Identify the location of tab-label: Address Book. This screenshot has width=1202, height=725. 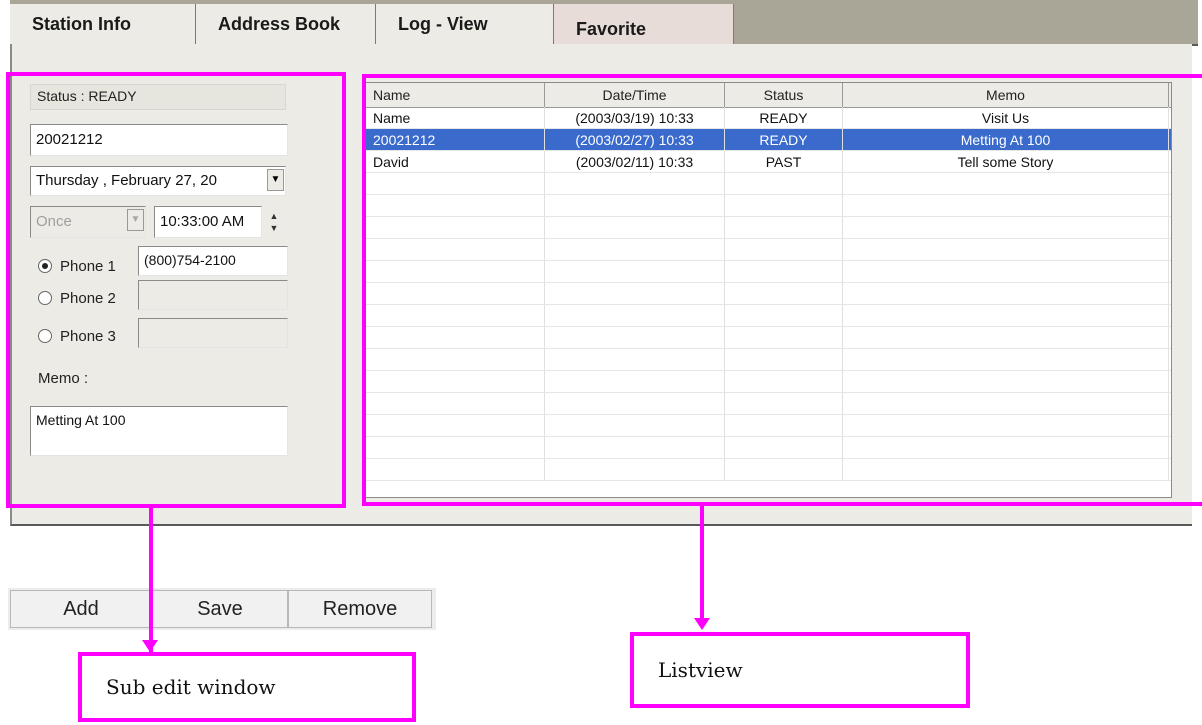
(279, 23).